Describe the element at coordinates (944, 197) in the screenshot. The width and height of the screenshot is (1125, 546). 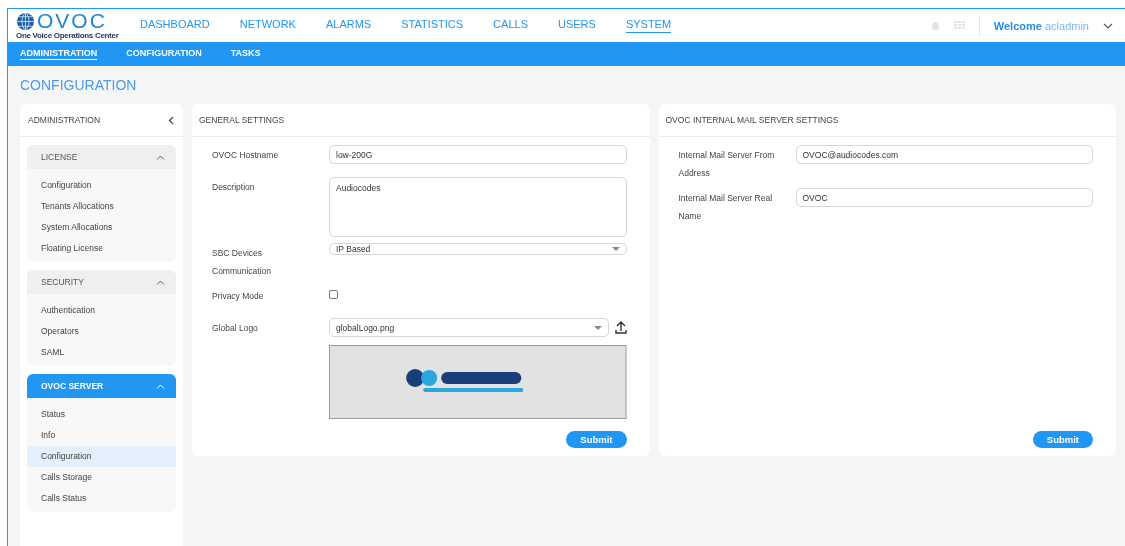
I see `text-field: OVOC` at that location.